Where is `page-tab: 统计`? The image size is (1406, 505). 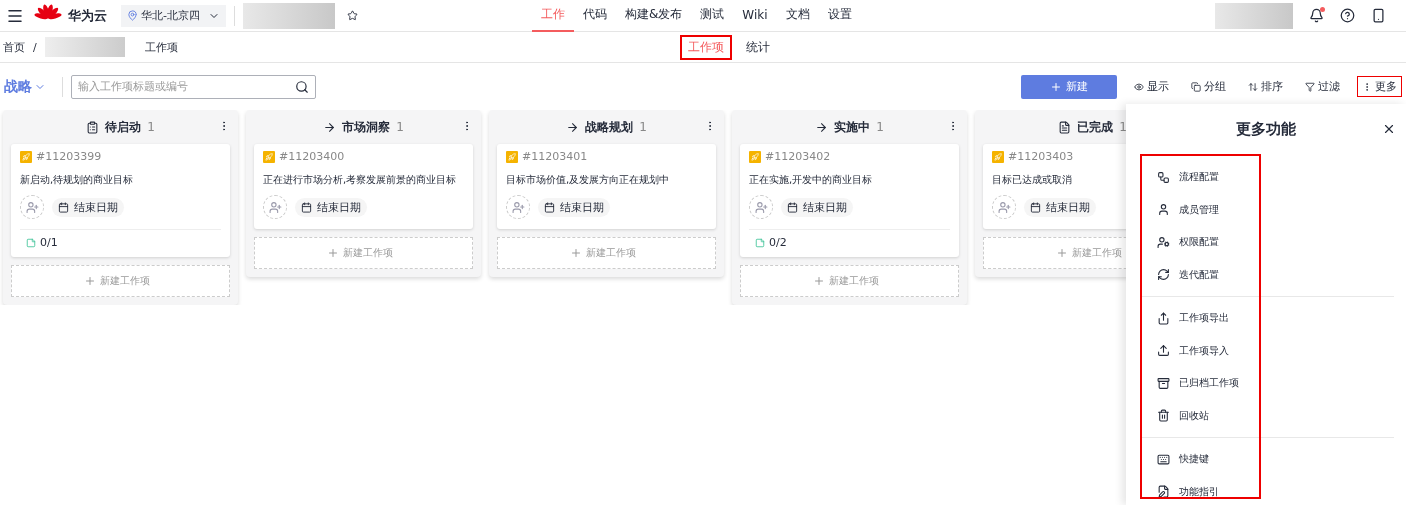 page-tab: 统计 is located at coordinates (757, 47).